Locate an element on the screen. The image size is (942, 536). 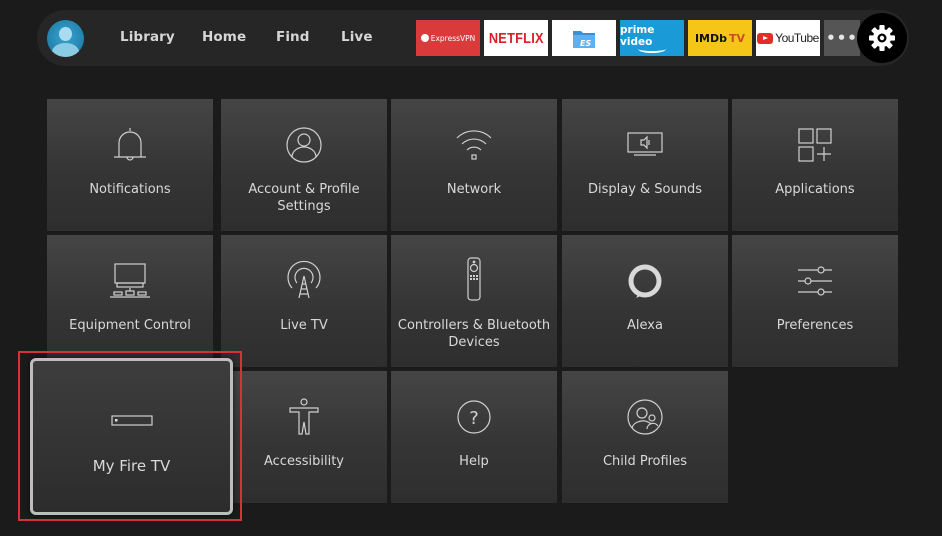
tile-help: ? Help is located at coordinates (474, 437).